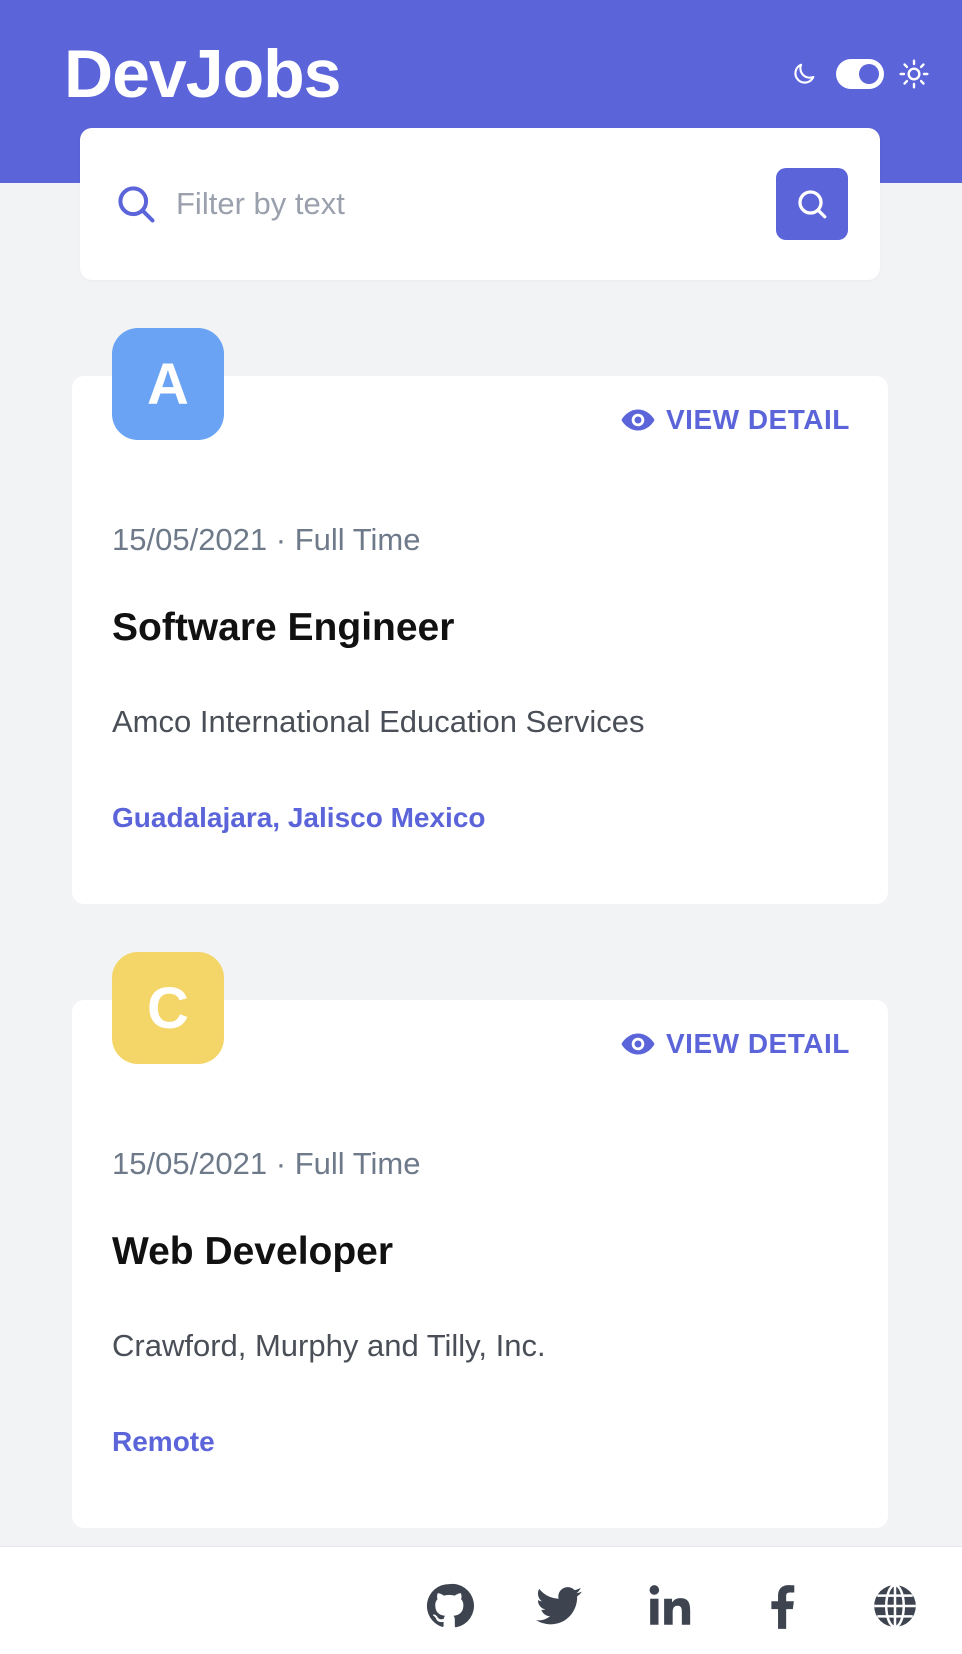 The image size is (962, 1654). Describe the element at coordinates (869, 74) in the screenshot. I see `theme-switch-knob` at that location.